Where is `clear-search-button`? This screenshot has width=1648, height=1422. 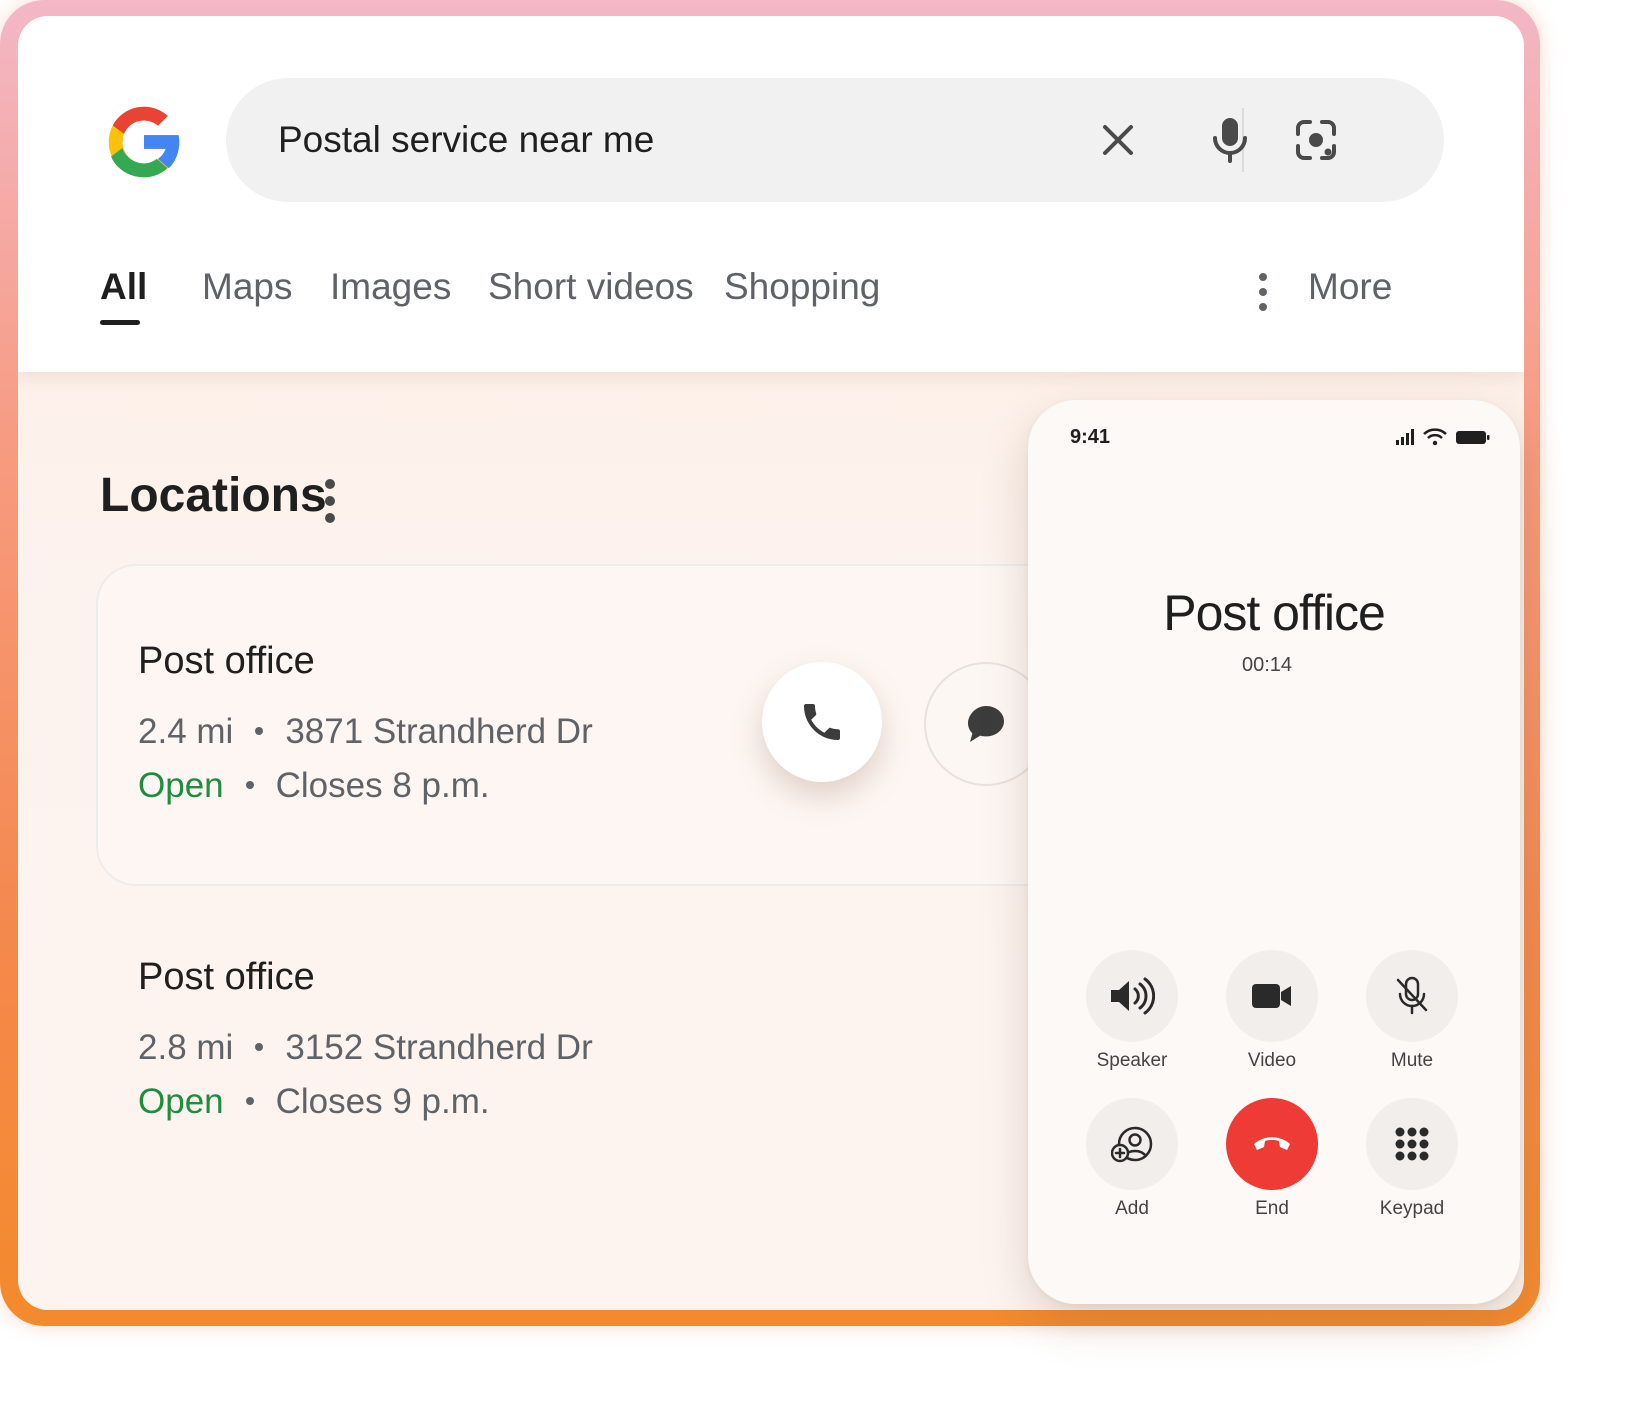
clear-search-button is located at coordinates (1118, 140).